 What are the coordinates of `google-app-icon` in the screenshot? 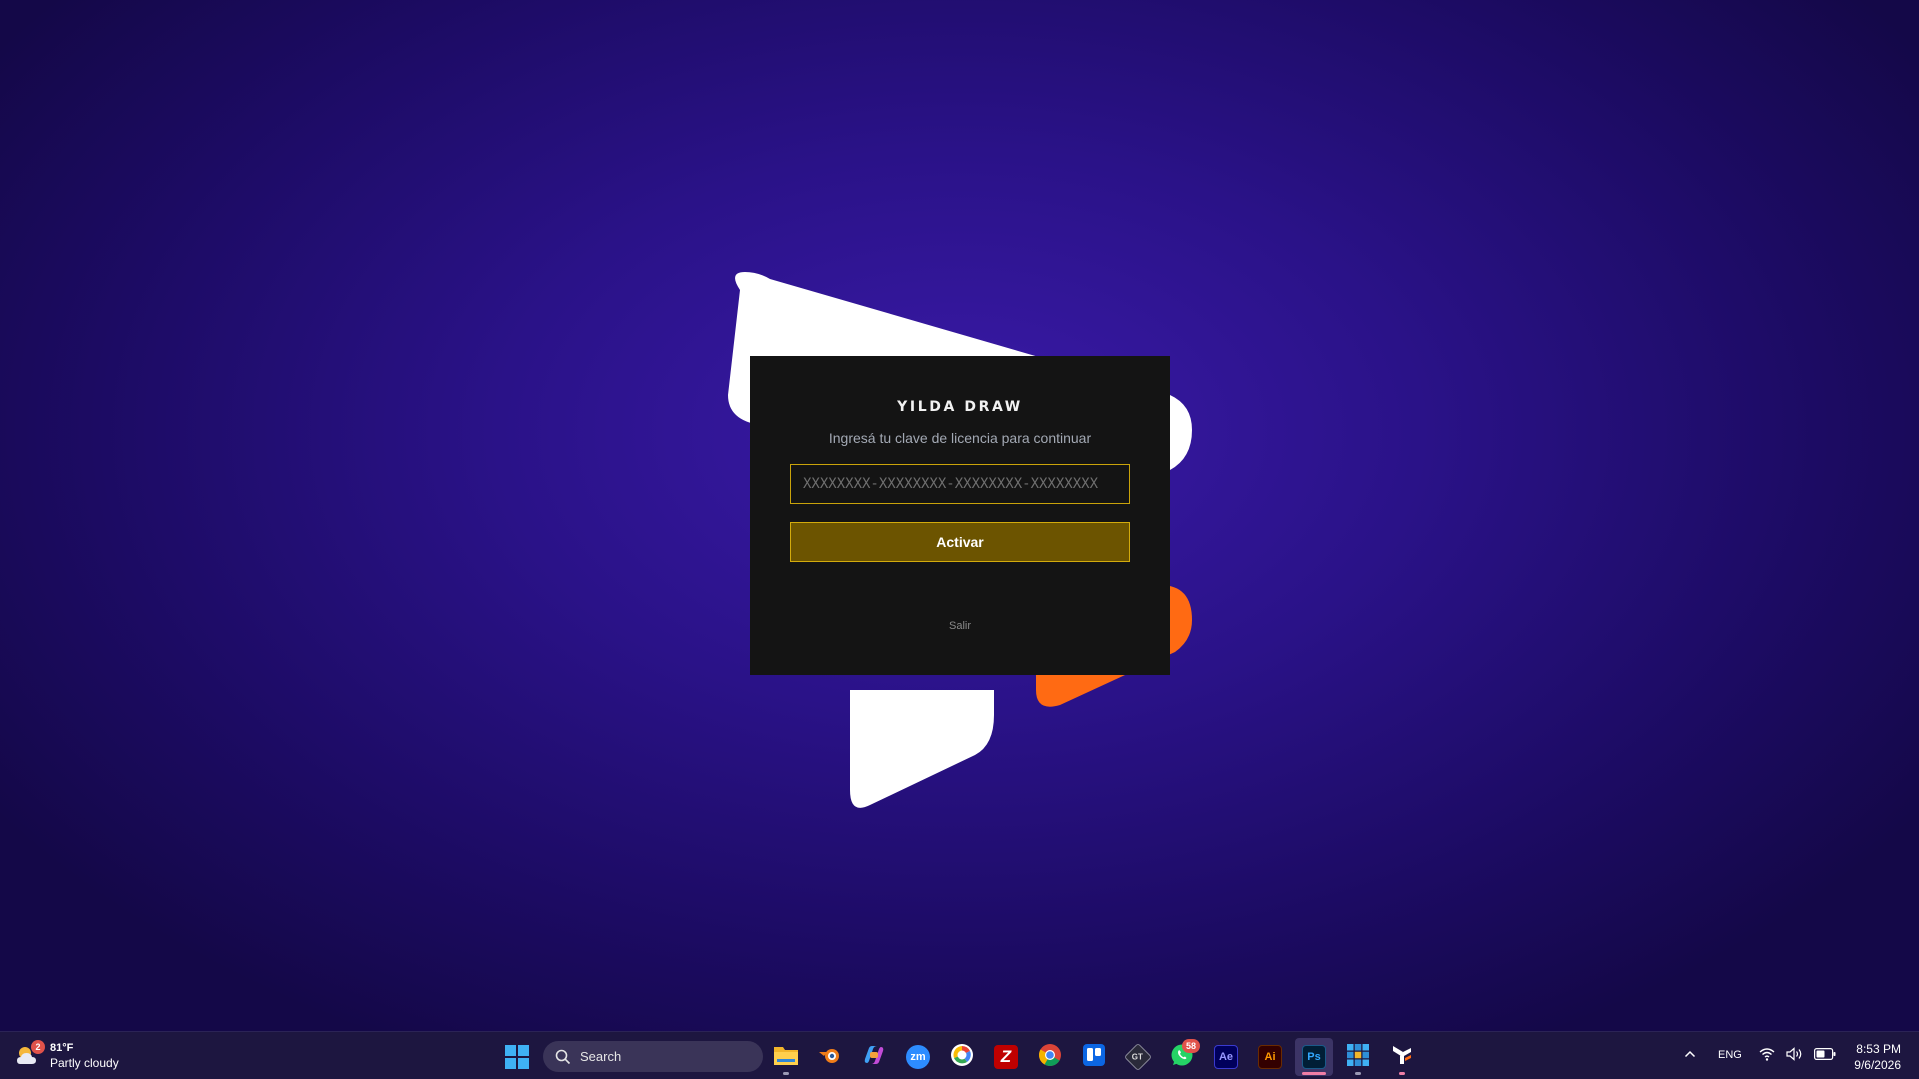 It's located at (962, 1057).